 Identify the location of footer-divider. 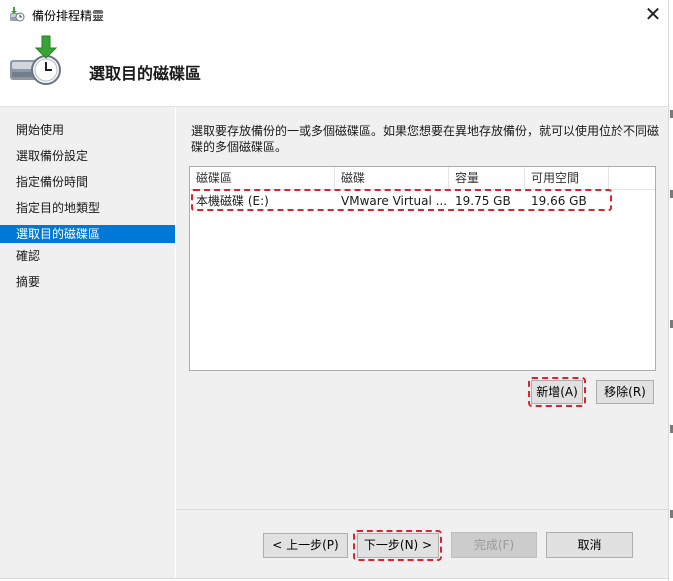
(422, 509).